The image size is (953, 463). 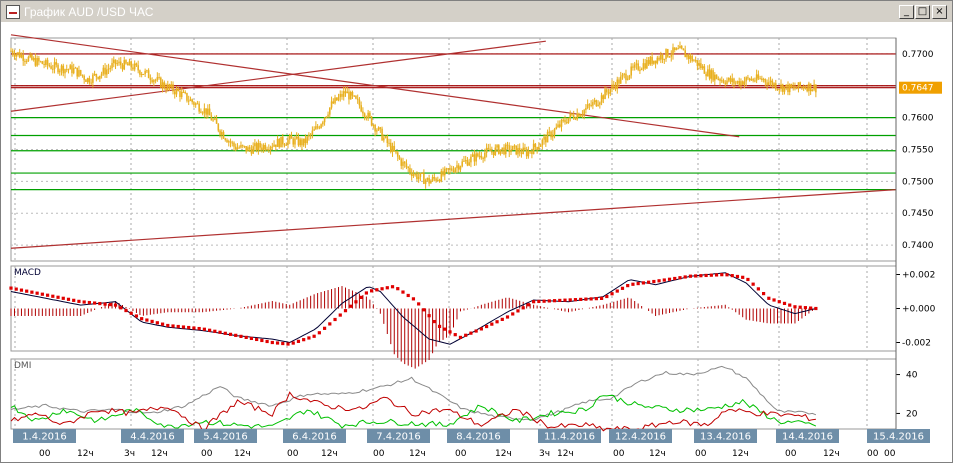 What do you see at coordinates (922, 12) in the screenshot?
I see `maximize-button: □` at bounding box center [922, 12].